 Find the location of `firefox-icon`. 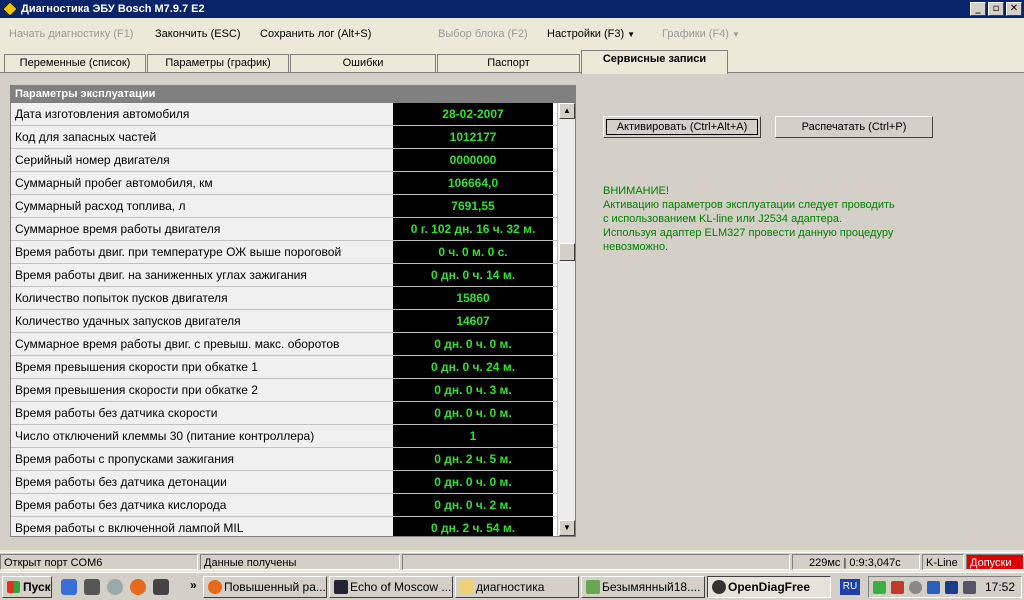

firefox-icon is located at coordinates (215, 587).